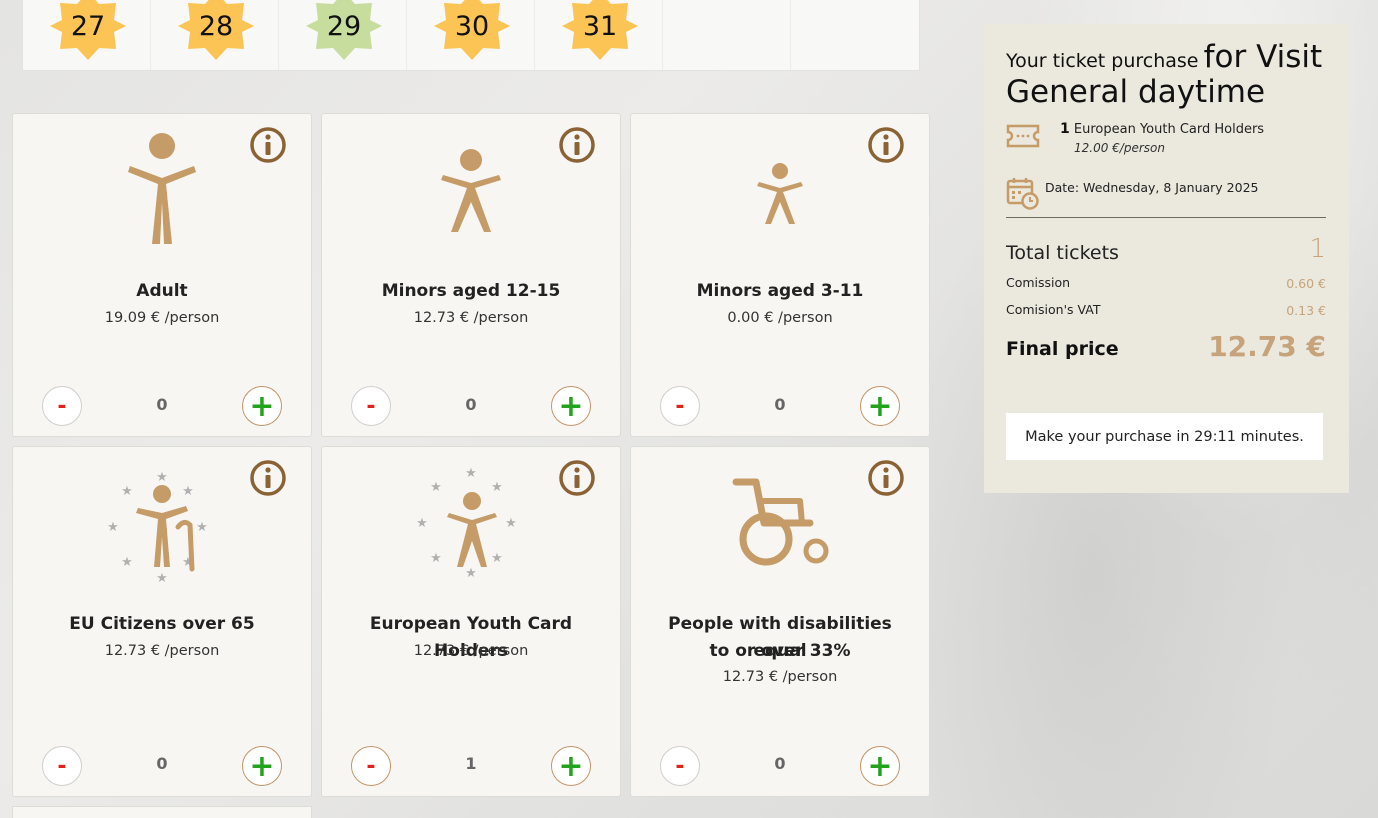  Describe the element at coordinates (162, 318) in the screenshot. I see `ticket-price: 19.09 € /person` at that location.